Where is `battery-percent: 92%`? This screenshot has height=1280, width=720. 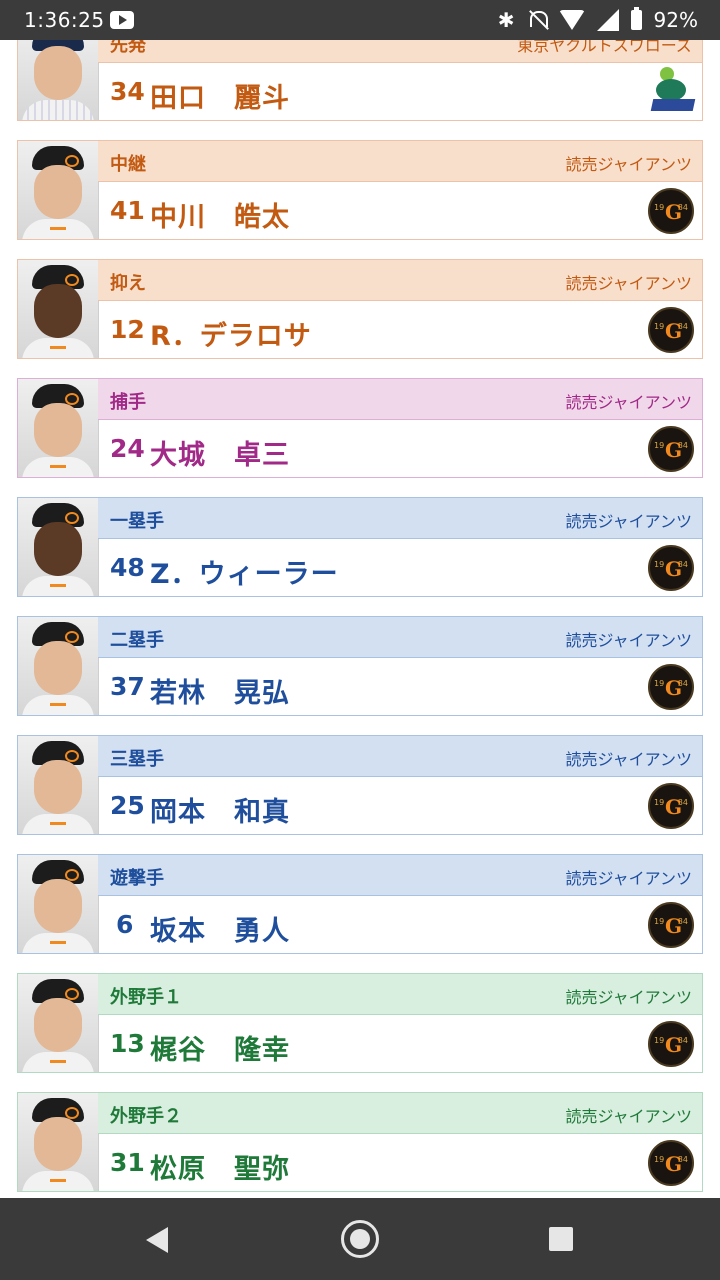 battery-percent: 92% is located at coordinates (675, 20).